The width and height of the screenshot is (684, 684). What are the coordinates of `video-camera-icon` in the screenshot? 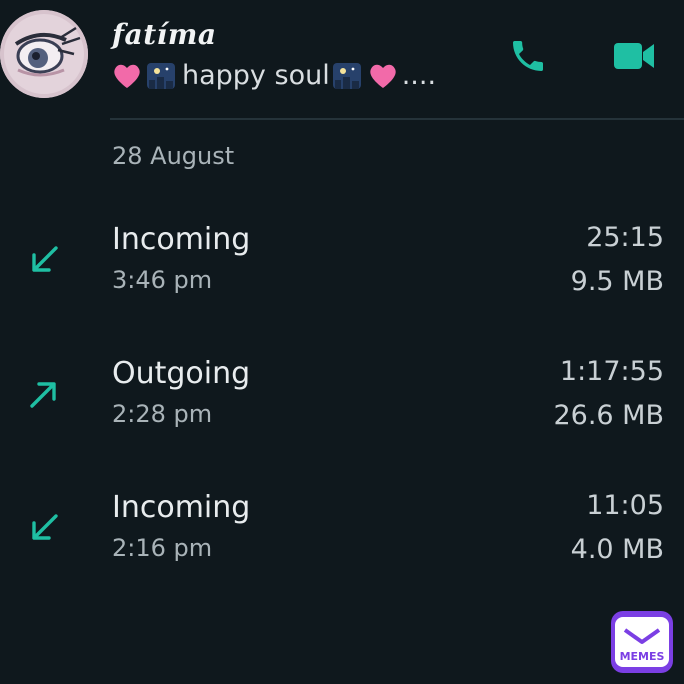 It's located at (634, 56).